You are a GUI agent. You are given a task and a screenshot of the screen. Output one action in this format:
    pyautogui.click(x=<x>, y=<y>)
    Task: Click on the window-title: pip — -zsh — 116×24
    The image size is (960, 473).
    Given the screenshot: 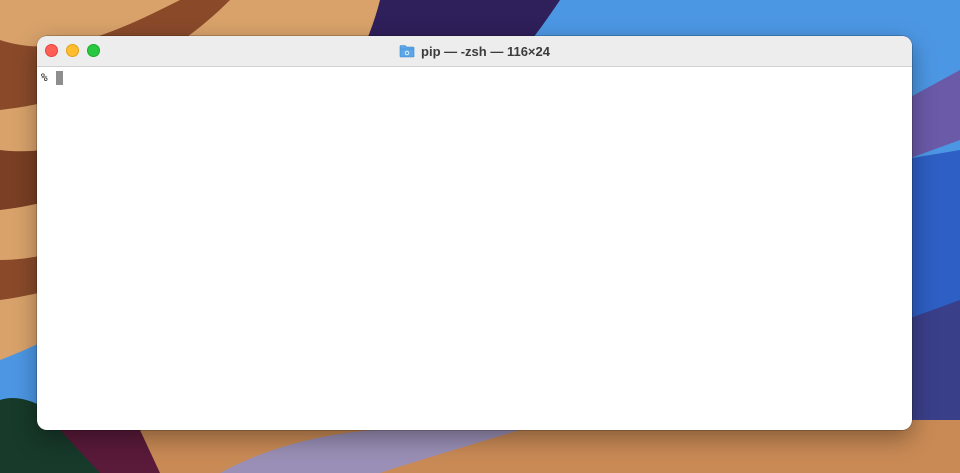 What is the action you would take?
    pyautogui.click(x=474, y=51)
    